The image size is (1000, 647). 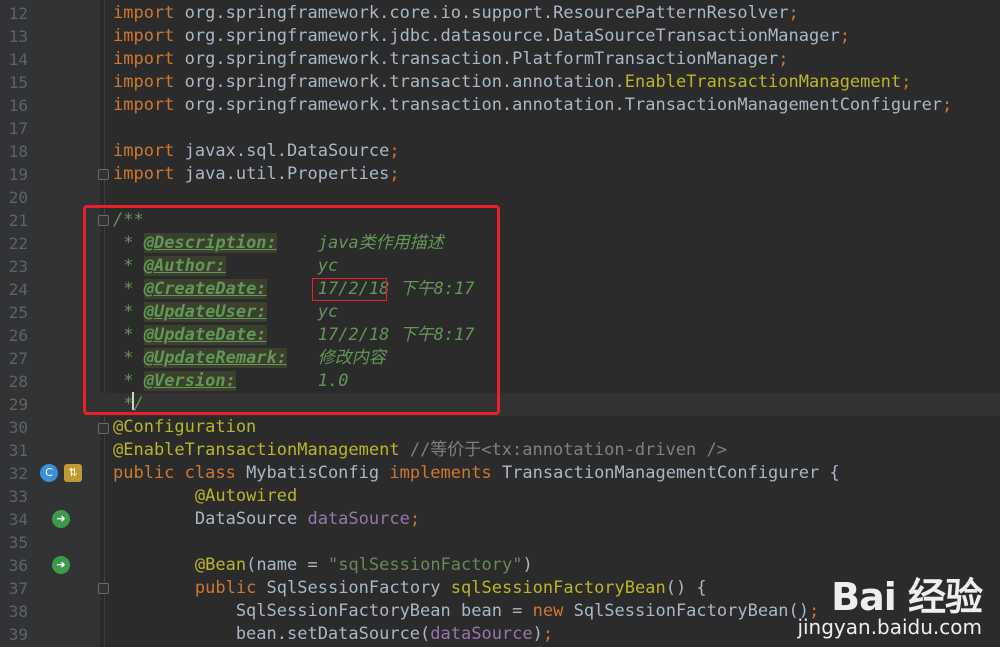 What do you see at coordinates (18, 312) in the screenshot?
I see `line-number: 25` at bounding box center [18, 312].